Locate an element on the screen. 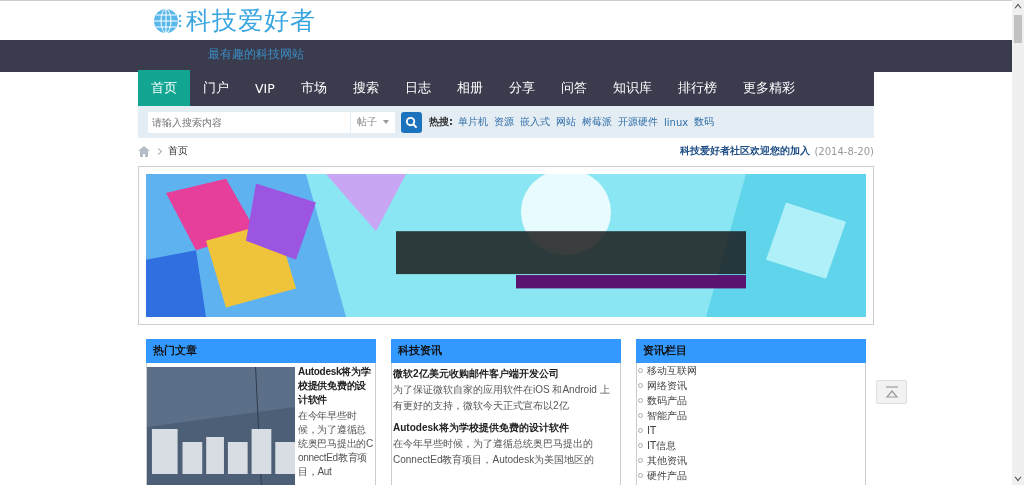 This screenshot has height=485, width=1024. category-link: 智能产品 is located at coordinates (667, 415).